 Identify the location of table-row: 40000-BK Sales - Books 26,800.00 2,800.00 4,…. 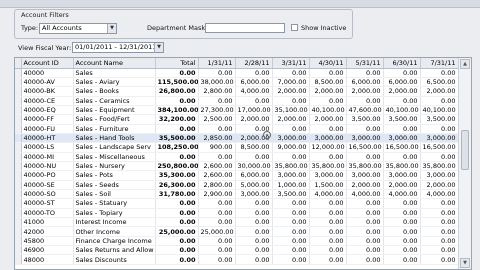
(237, 91).